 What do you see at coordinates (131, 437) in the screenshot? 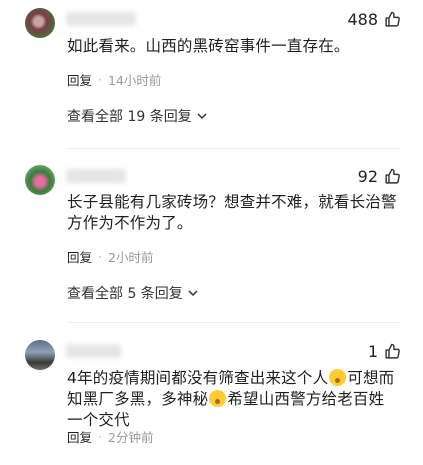
I see `comment-time: 2分钟前` at bounding box center [131, 437].